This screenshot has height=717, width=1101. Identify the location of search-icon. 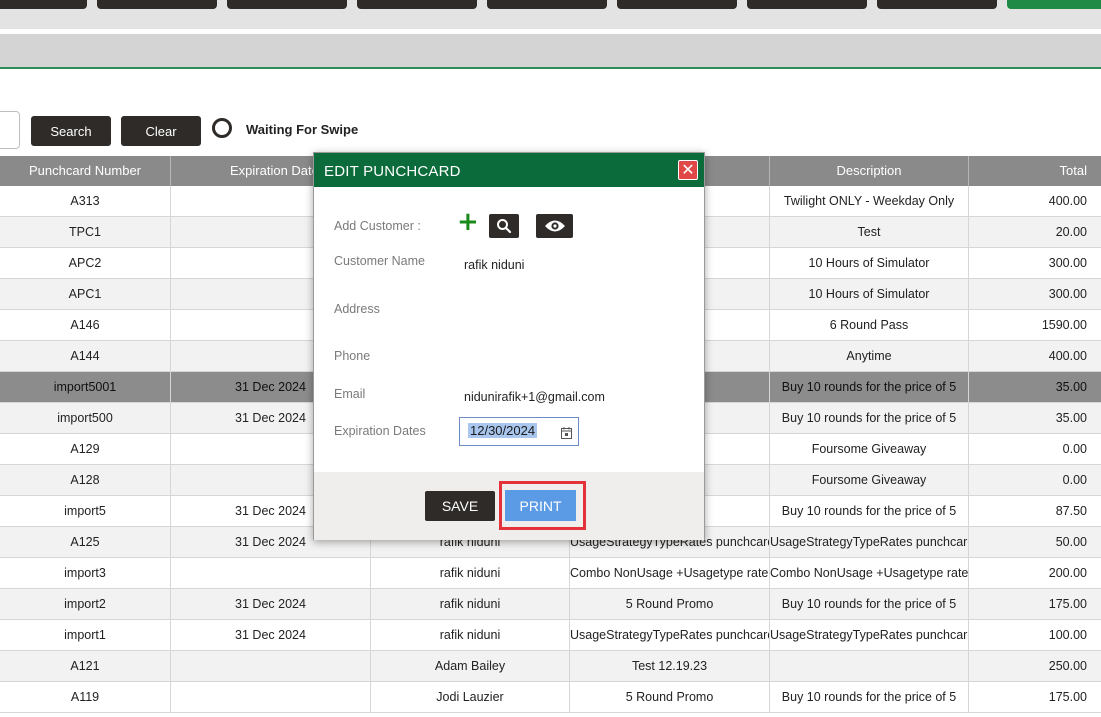
(504, 226).